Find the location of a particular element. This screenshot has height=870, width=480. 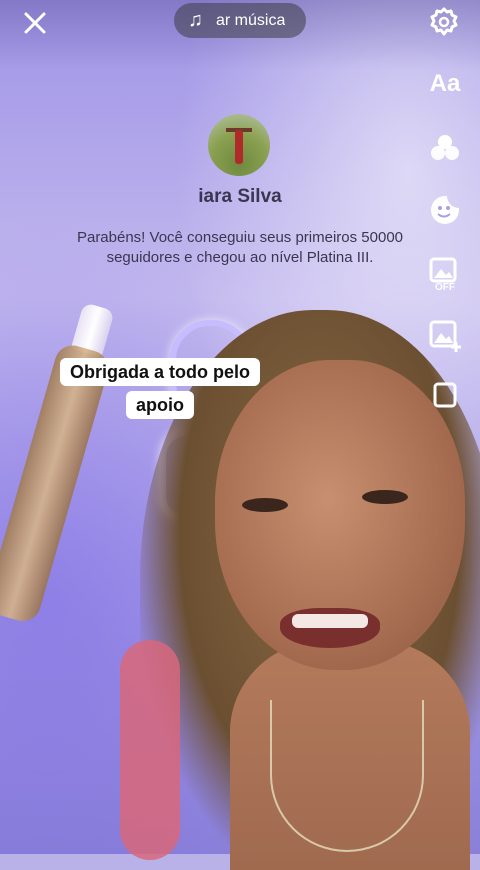

person-eye-right is located at coordinates (385, 497).